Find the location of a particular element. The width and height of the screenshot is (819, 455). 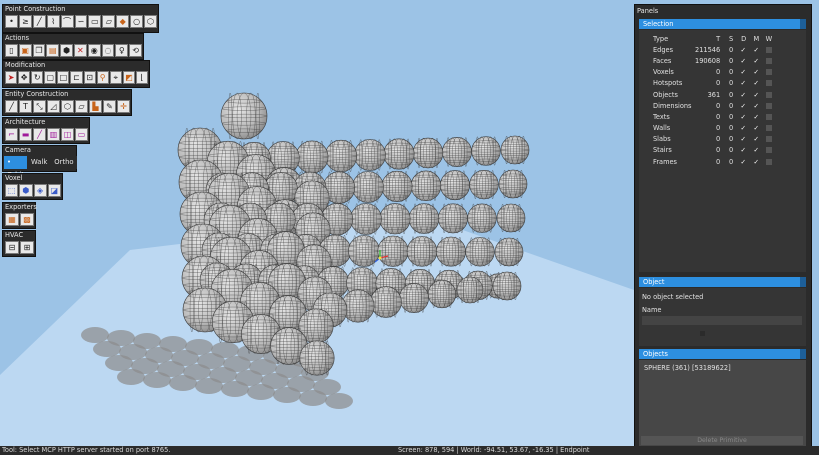

rectangle-icon: ▭ is located at coordinates (95, 21).